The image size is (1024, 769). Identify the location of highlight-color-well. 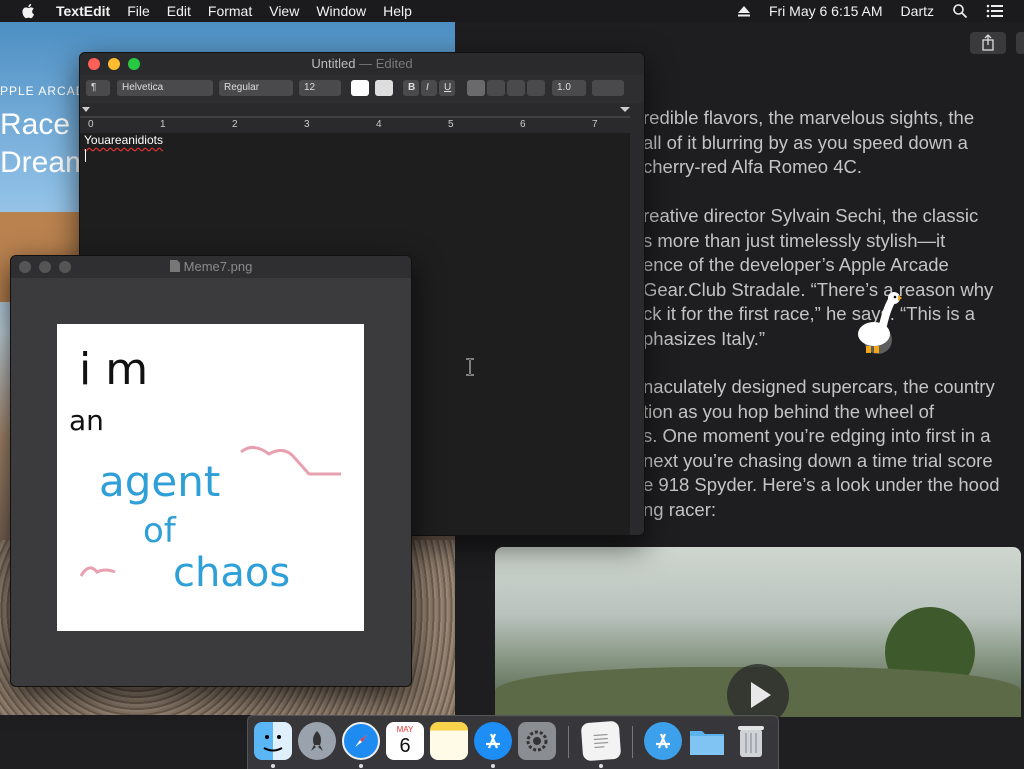
(384, 88).